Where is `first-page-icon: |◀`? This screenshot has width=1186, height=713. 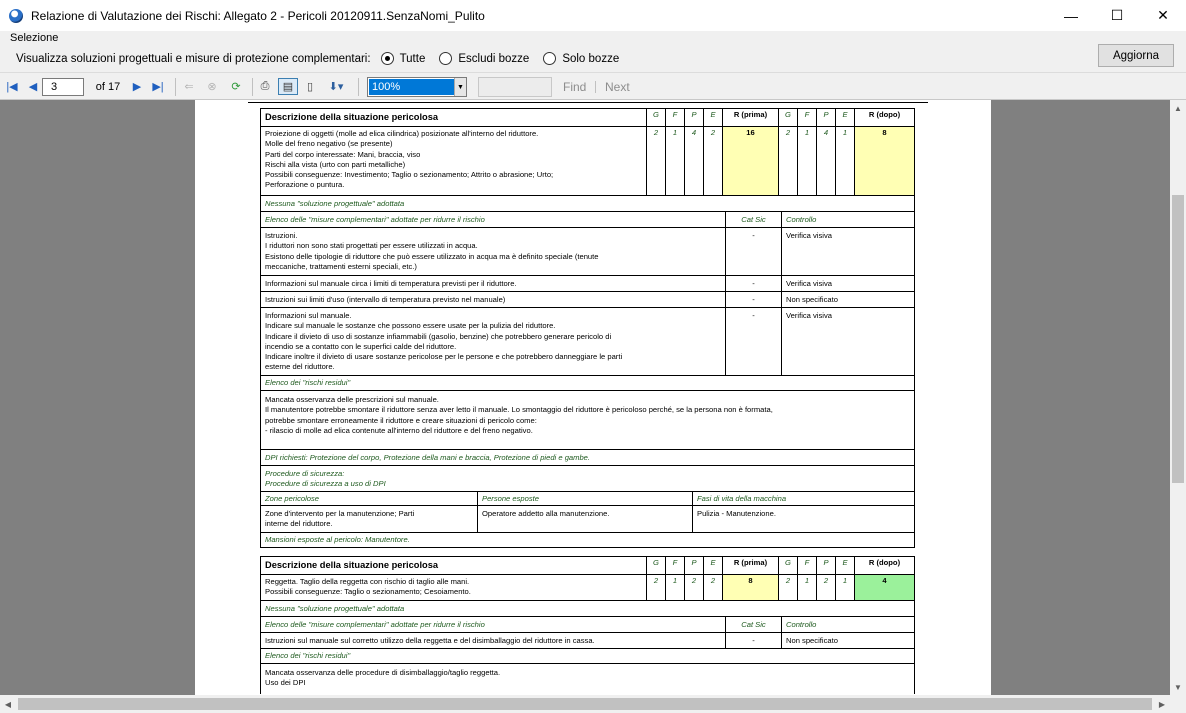 first-page-icon: |◀ is located at coordinates (12, 86).